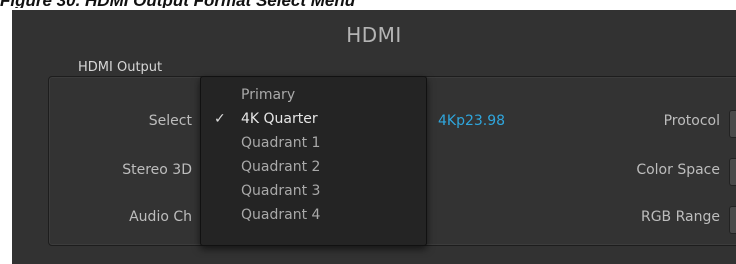 This screenshot has width=736, height=264. Describe the element at coordinates (170, 121) in the screenshot. I see `select-label: Select` at that location.